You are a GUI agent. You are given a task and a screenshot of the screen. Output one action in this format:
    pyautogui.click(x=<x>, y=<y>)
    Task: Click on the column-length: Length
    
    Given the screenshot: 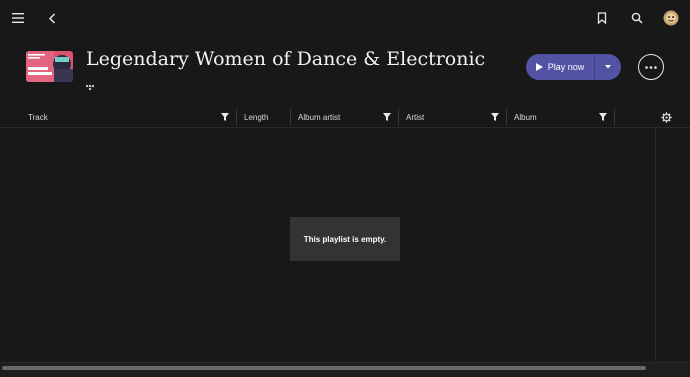 What is the action you would take?
    pyautogui.click(x=263, y=117)
    